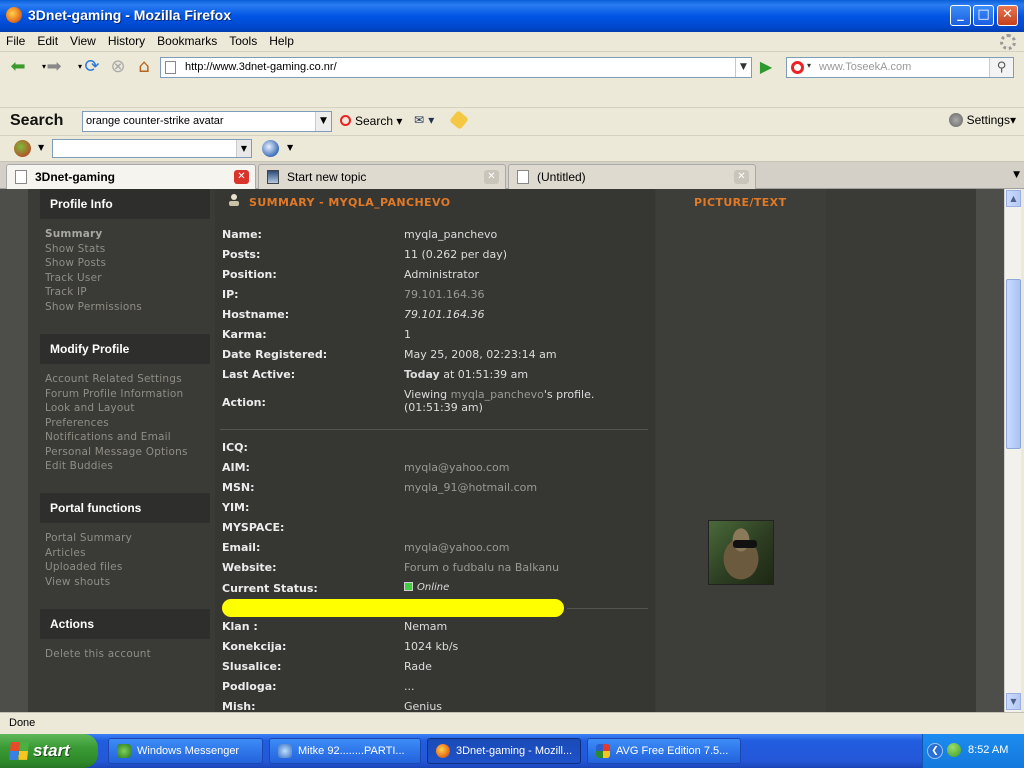  Describe the element at coordinates (125, 624) in the screenshot. I see `sidebar-heading: Actions` at that location.